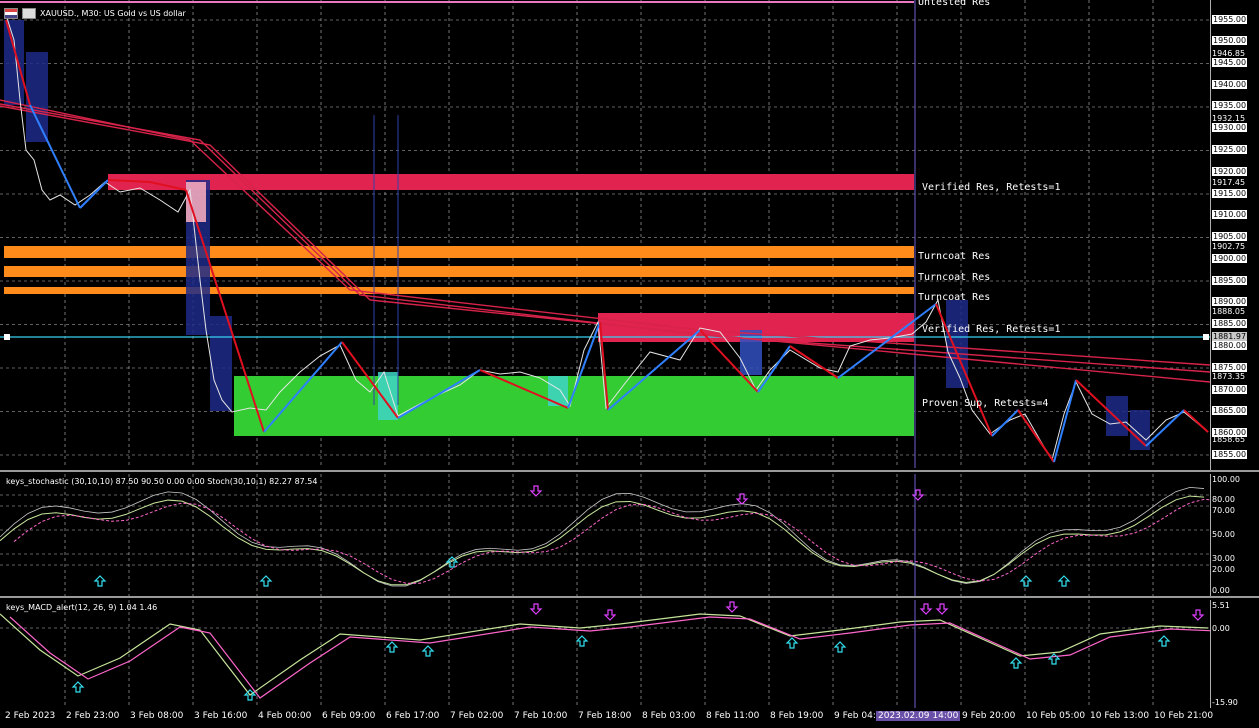 This screenshot has width=1259, height=728. I want to click on symbol-bar: XAUUSD., M30: US Gold vs US dollar, so click(95, 13).